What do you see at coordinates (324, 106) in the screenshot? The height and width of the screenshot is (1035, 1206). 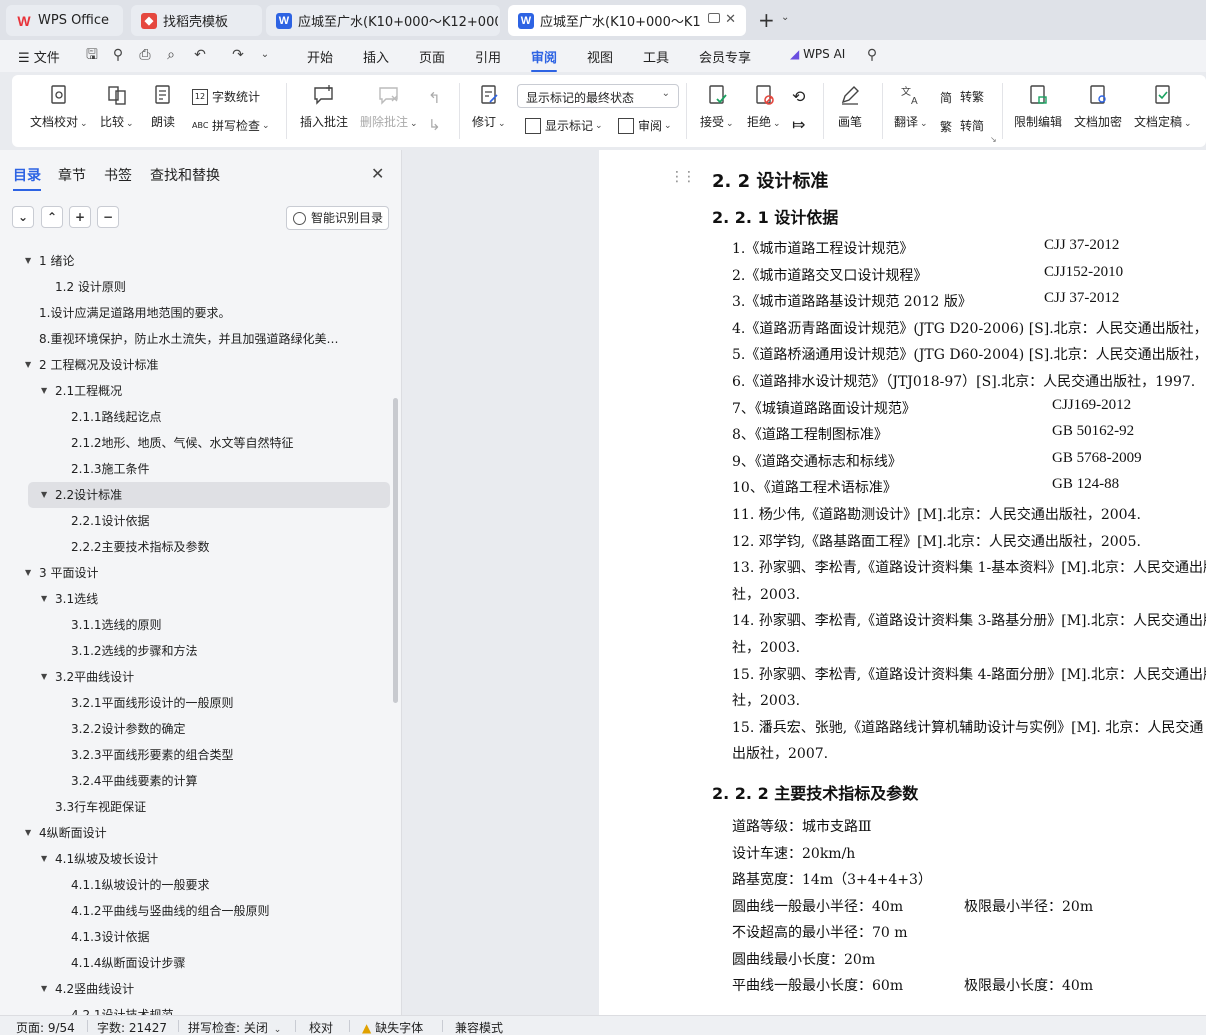 I see `insert-comment-button: 插入批注` at bounding box center [324, 106].